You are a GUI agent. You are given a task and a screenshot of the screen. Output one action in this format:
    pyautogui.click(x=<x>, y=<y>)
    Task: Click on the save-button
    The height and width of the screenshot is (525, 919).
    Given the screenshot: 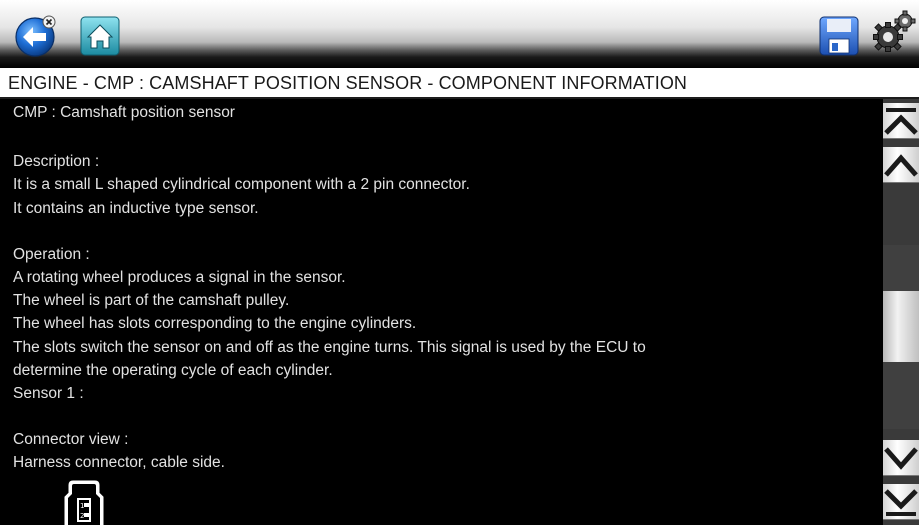 What is the action you would take?
    pyautogui.click(x=839, y=36)
    